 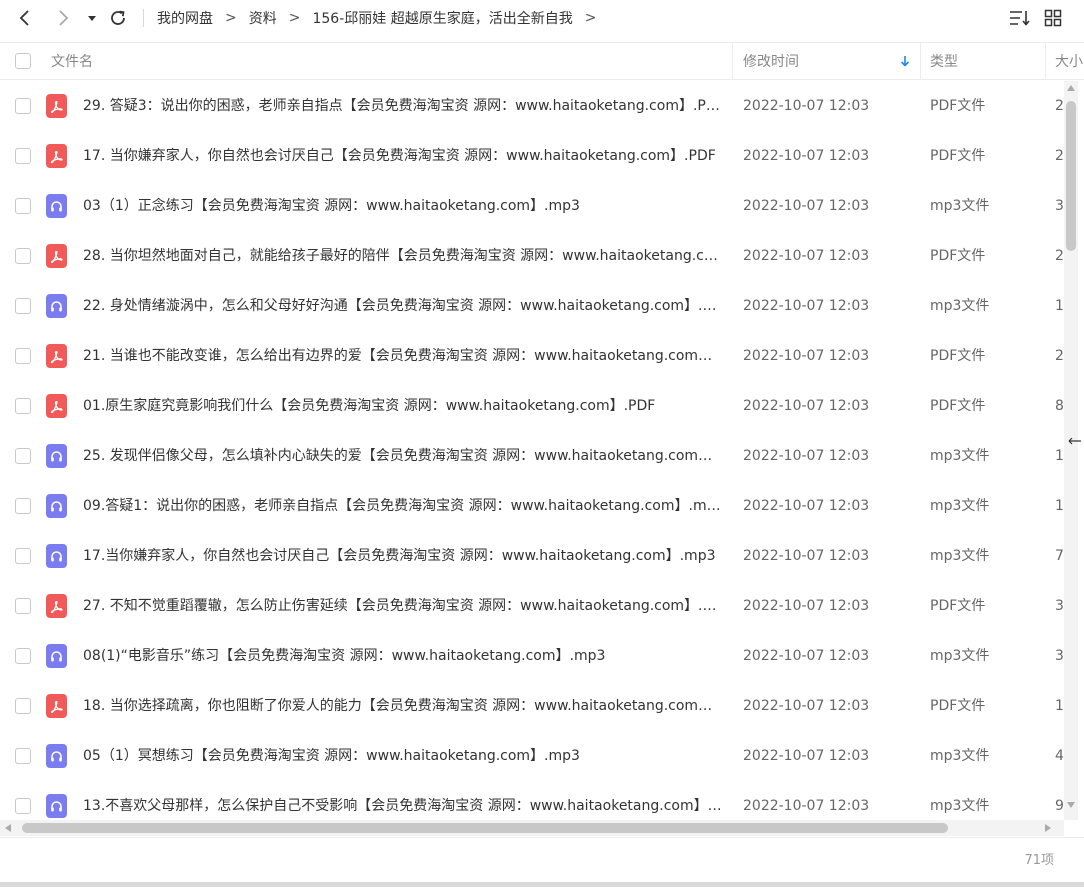 I want to click on column-size: 大小, so click(x=1069, y=61).